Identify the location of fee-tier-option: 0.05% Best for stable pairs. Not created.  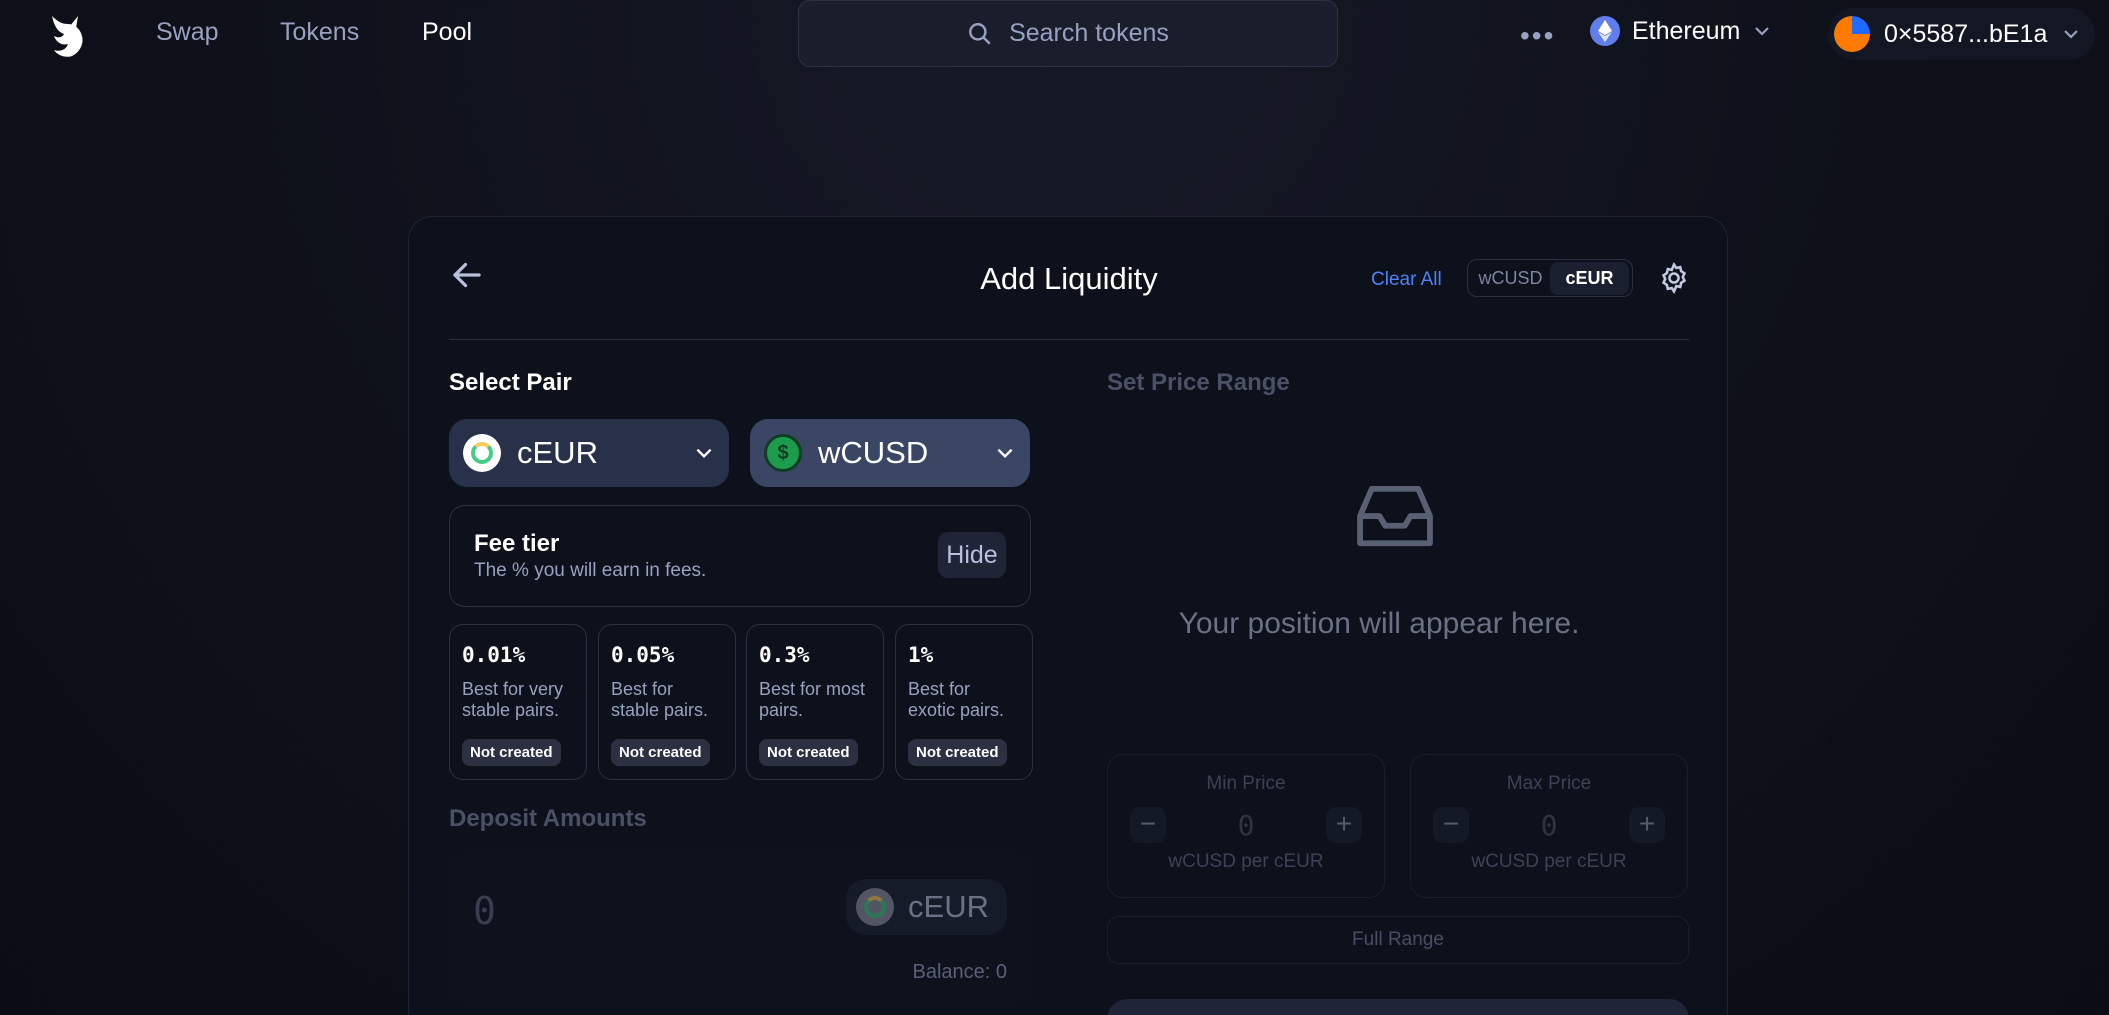
(667, 702).